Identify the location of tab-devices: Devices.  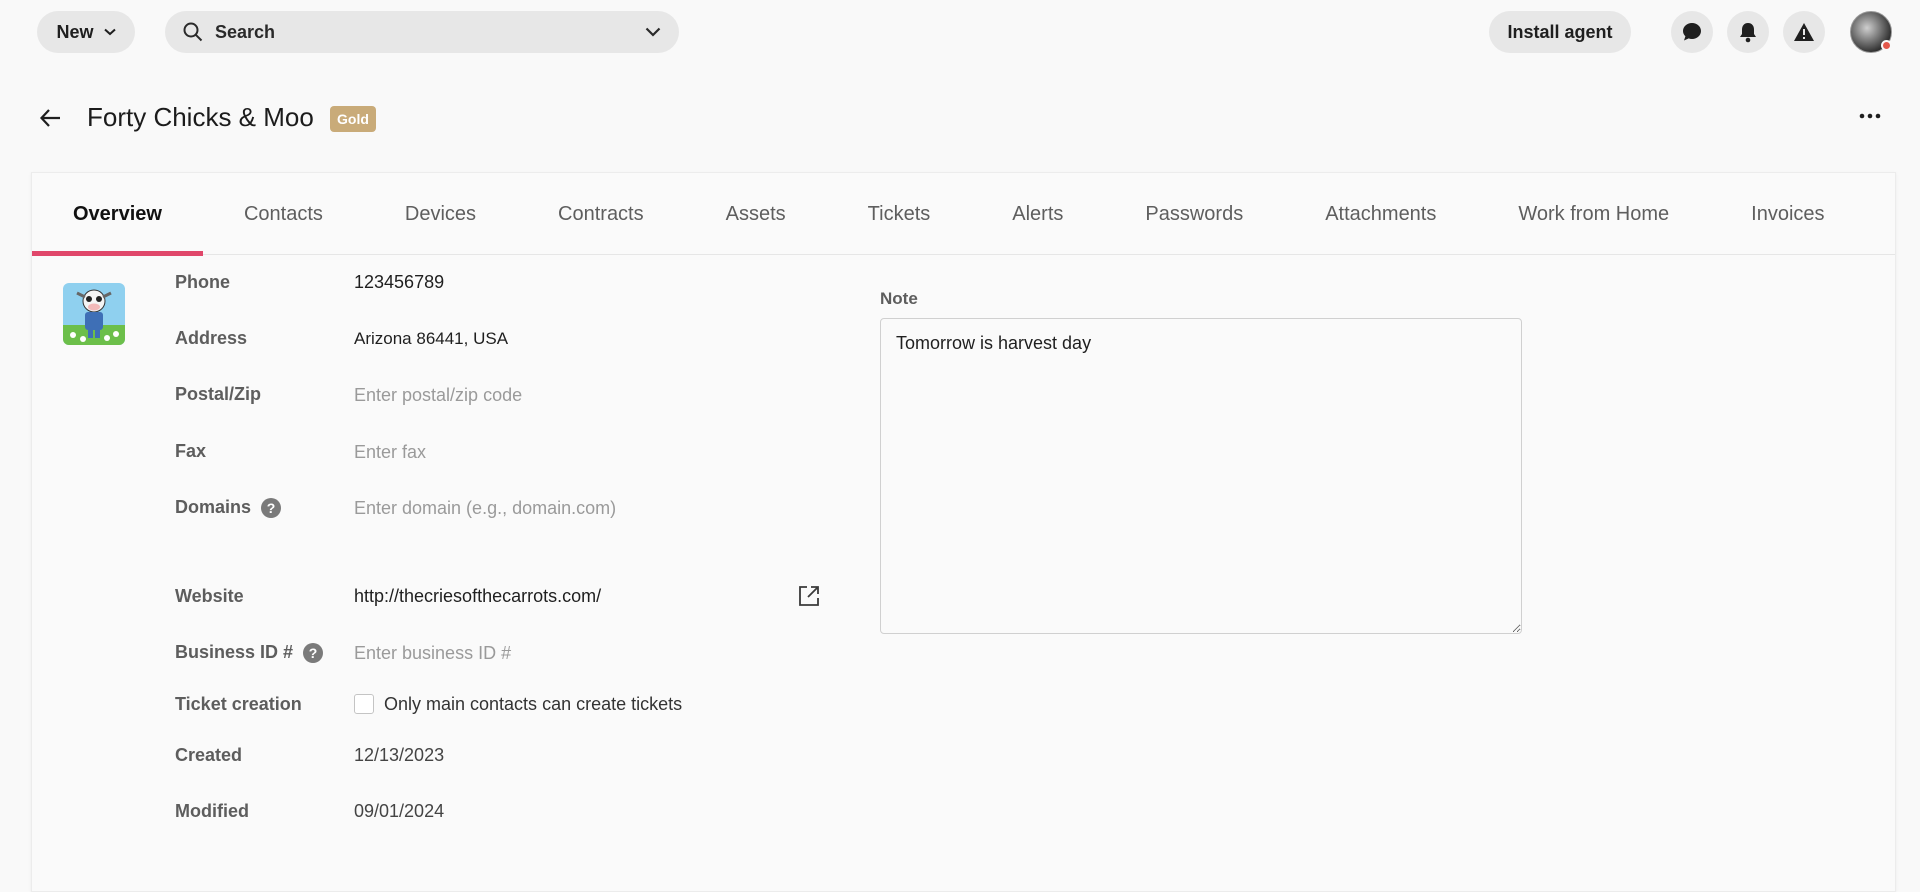
(440, 214).